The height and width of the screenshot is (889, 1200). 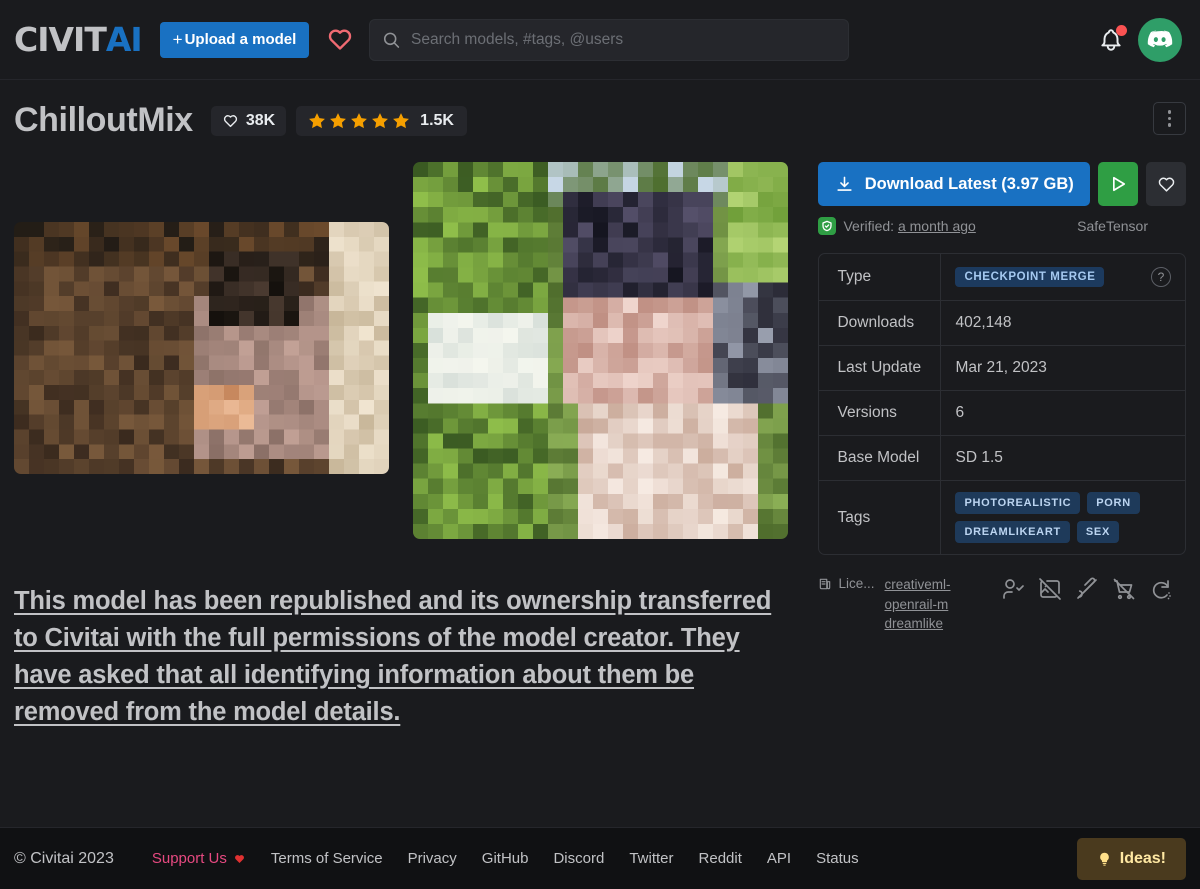 What do you see at coordinates (1002, 604) in the screenshot?
I see `license-row: Lice... creativeml-openrail-m dreamlike` at bounding box center [1002, 604].